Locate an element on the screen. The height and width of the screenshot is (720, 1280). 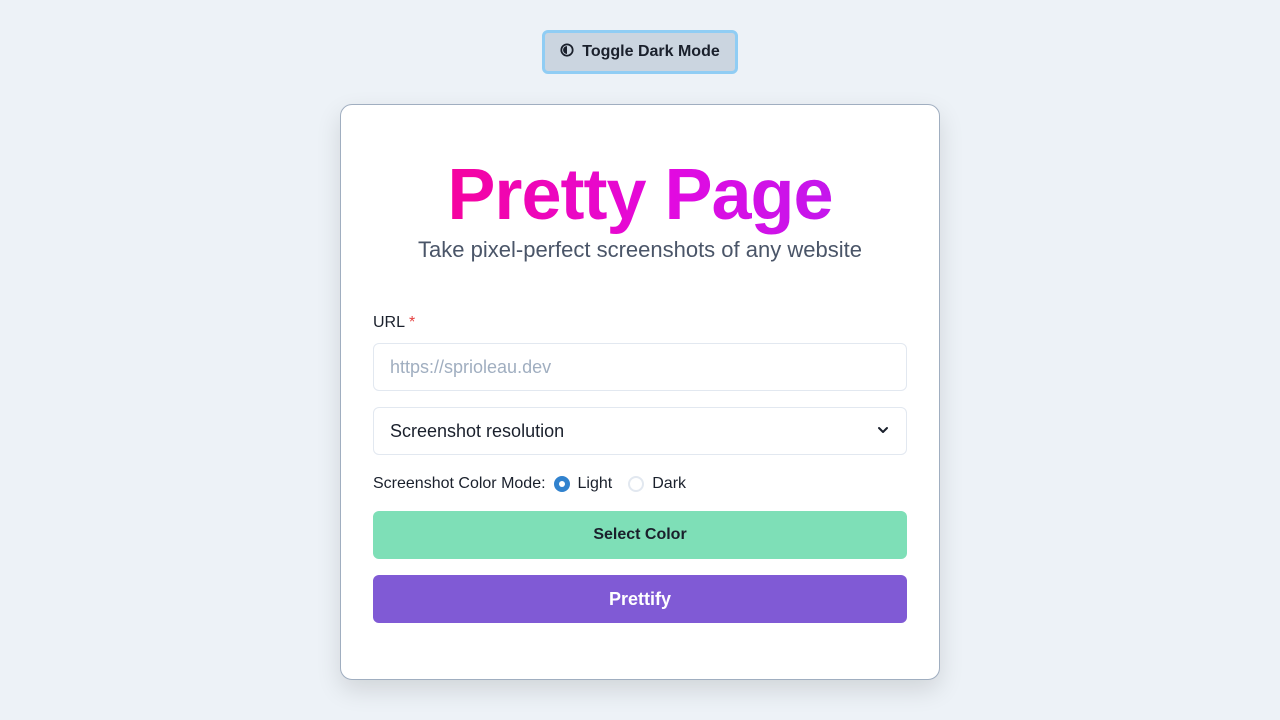
toggle-dark-mode-button: Toggle Dark Mode is located at coordinates (640, 52).